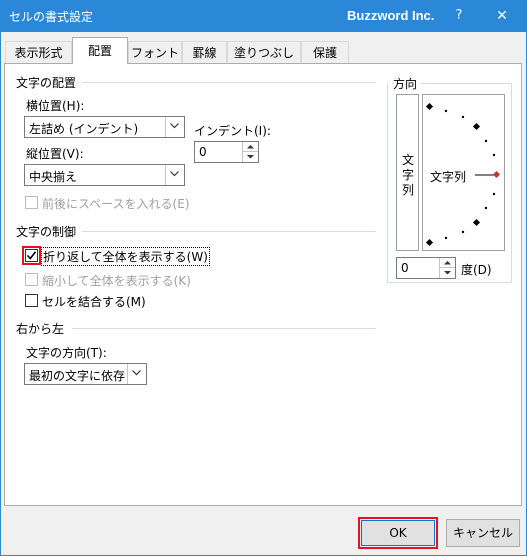 This screenshot has width=527, height=556. What do you see at coordinates (264, 52) in the screenshot?
I see `tab-fill: 塗りつぶし` at bounding box center [264, 52].